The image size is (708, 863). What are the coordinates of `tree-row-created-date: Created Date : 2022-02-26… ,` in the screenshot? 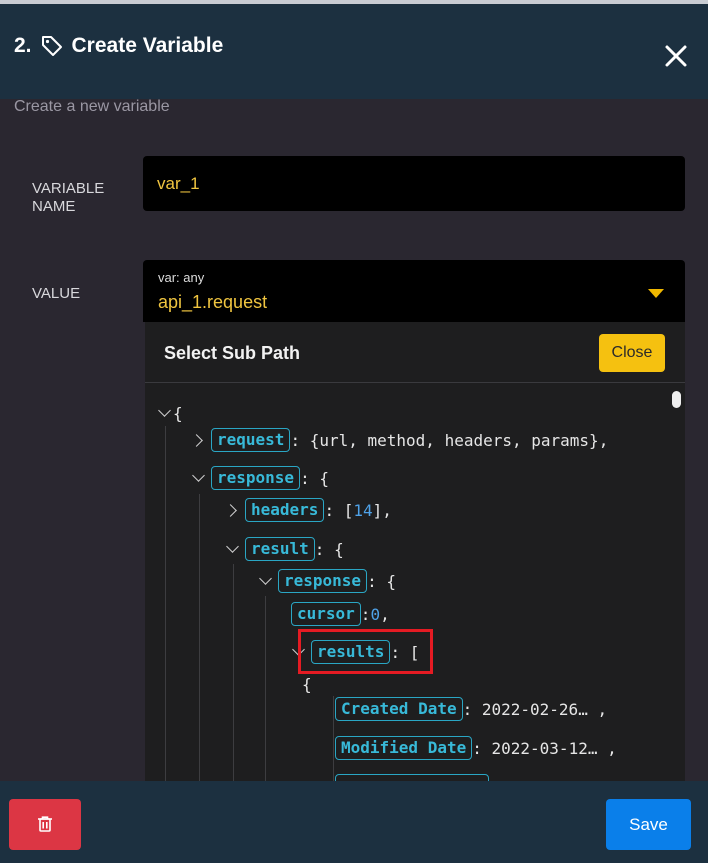 It's located at (469, 709).